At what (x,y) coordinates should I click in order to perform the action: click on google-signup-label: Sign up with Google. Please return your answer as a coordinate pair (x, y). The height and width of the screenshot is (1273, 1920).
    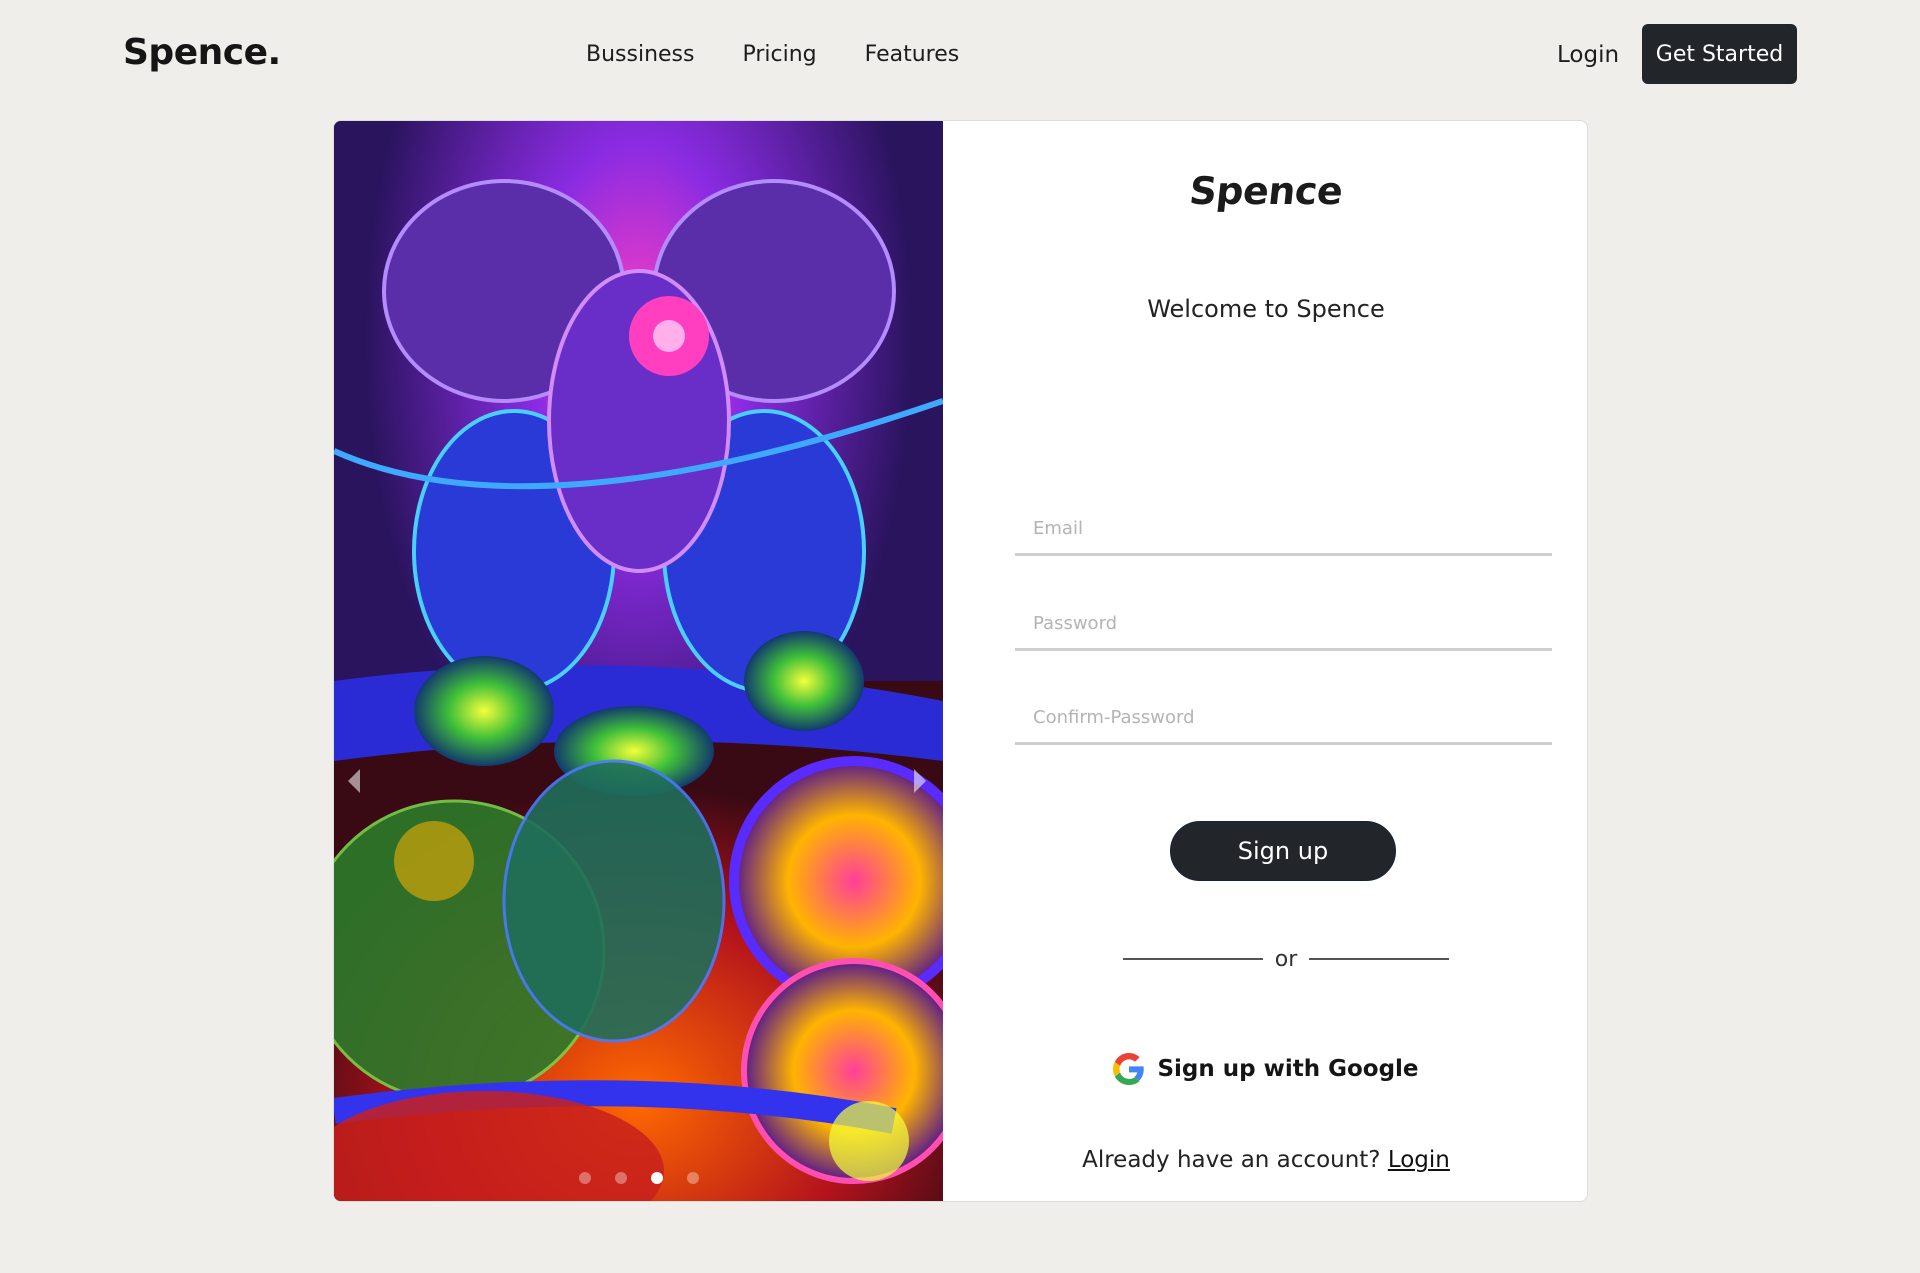
    Looking at the image, I should click on (1288, 1069).